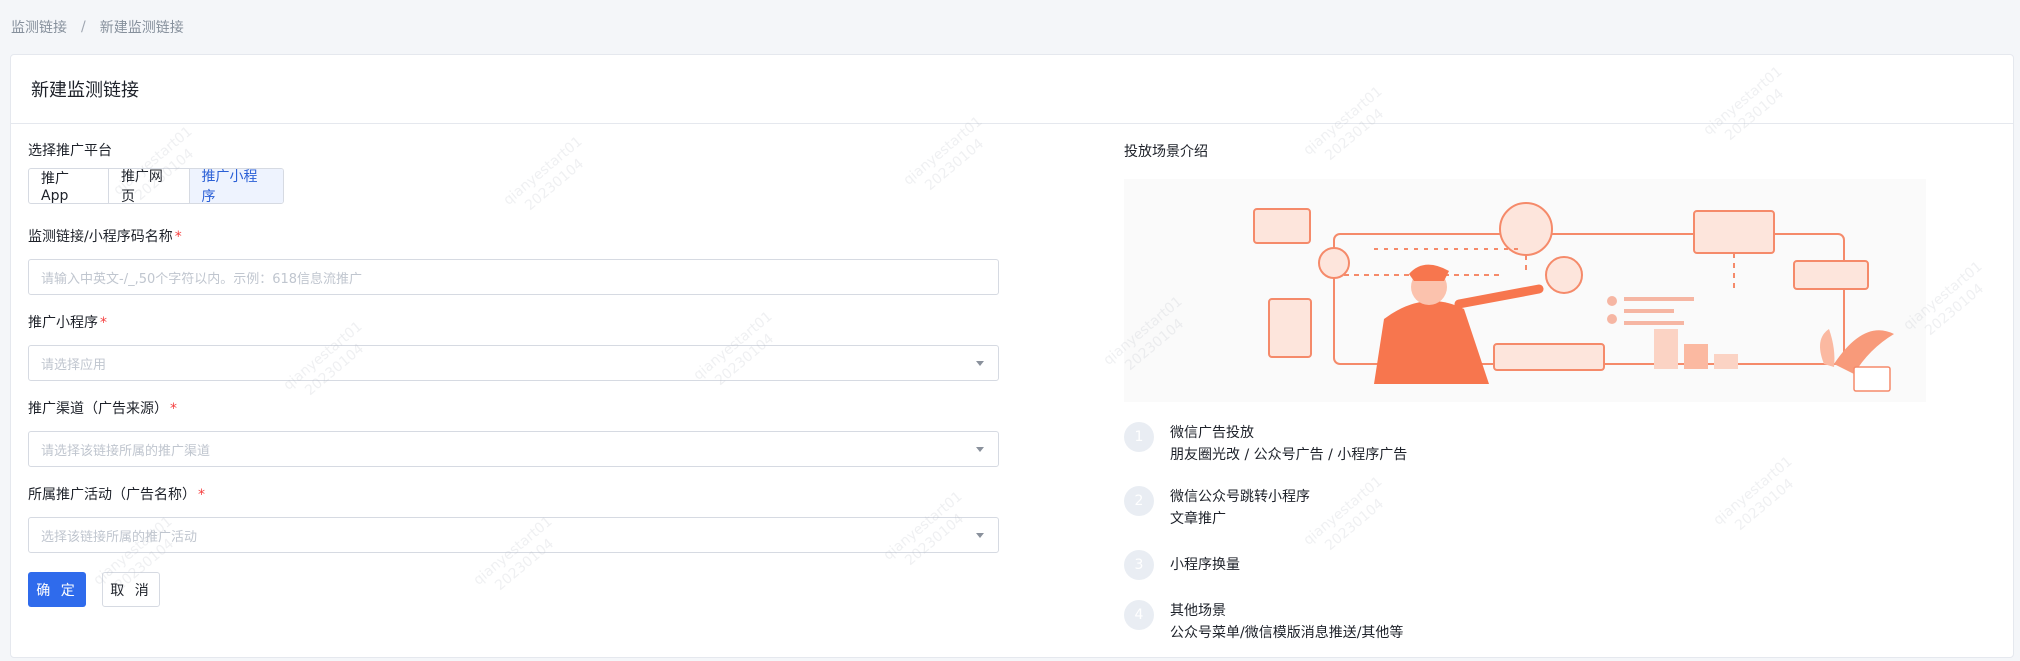 This screenshot has height=661, width=2020. I want to click on scene-title: 微信广告投放, so click(1212, 433).